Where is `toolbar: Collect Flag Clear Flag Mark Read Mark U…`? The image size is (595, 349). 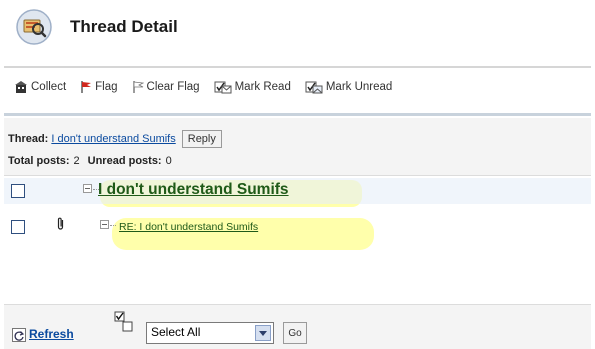
toolbar: Collect Flag Clear Flag Mark Read Mark U… is located at coordinates (210, 87).